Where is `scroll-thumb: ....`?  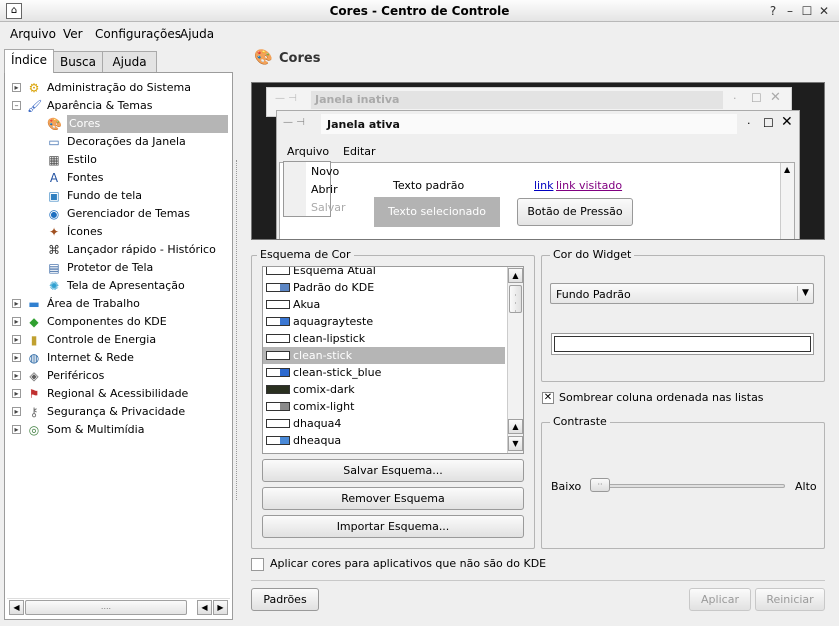 scroll-thumb: .... is located at coordinates (106, 607).